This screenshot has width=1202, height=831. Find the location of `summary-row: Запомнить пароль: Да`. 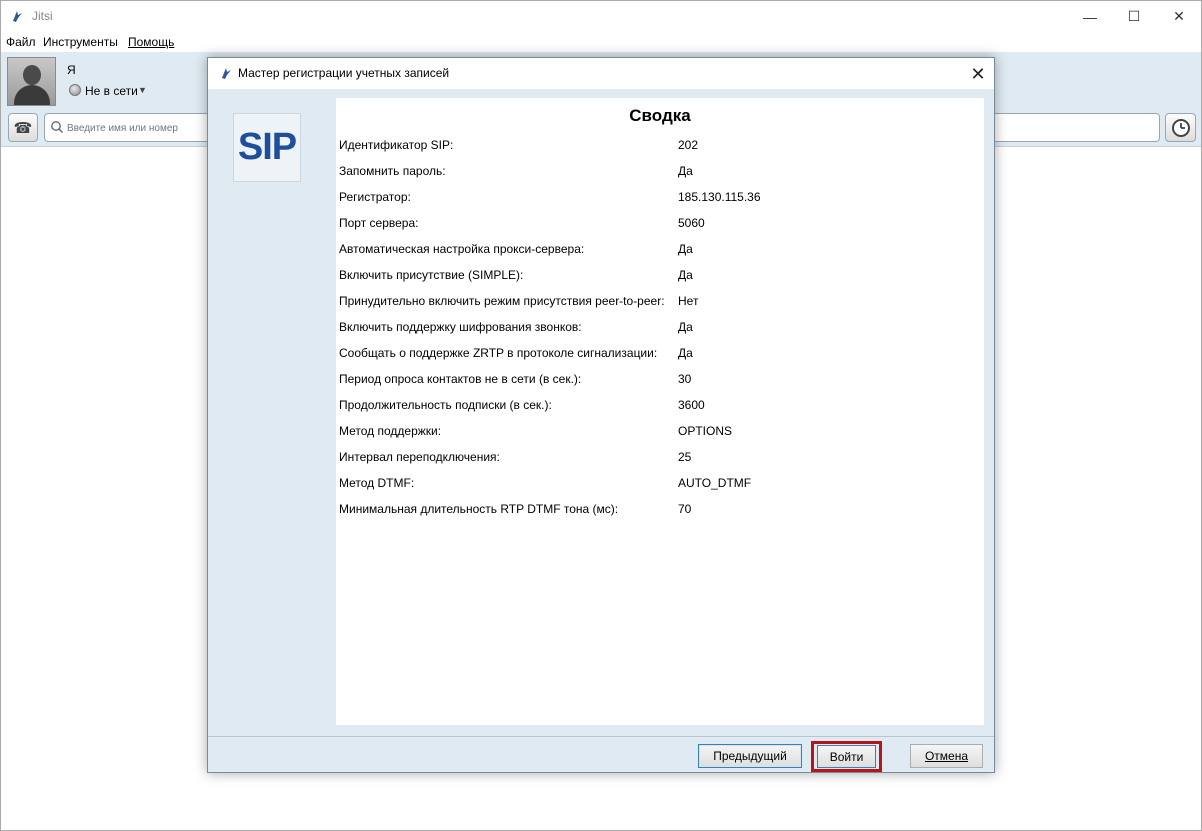

summary-row: Запомнить пароль: Да is located at coordinates (660, 174).